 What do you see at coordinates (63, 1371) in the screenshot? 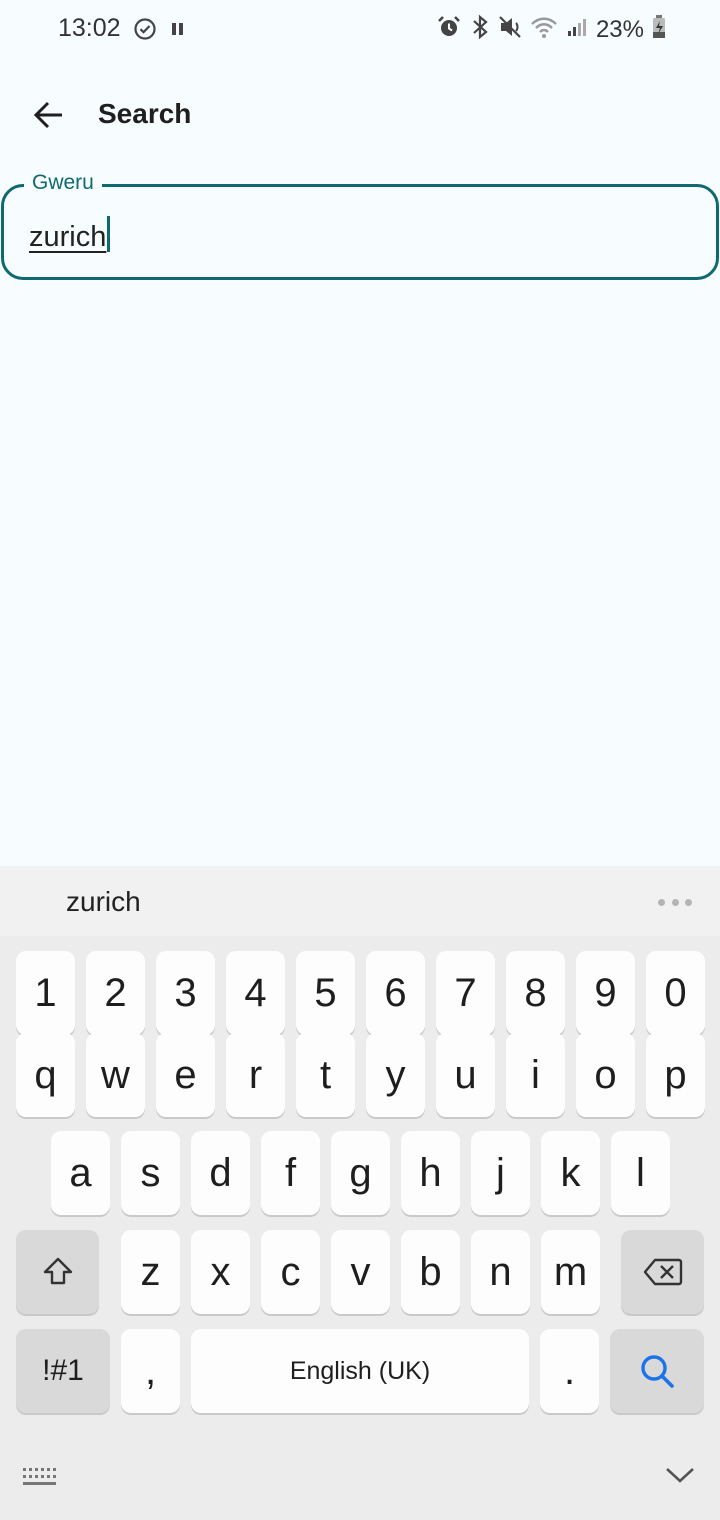
I see `symbols-key: !#1` at bounding box center [63, 1371].